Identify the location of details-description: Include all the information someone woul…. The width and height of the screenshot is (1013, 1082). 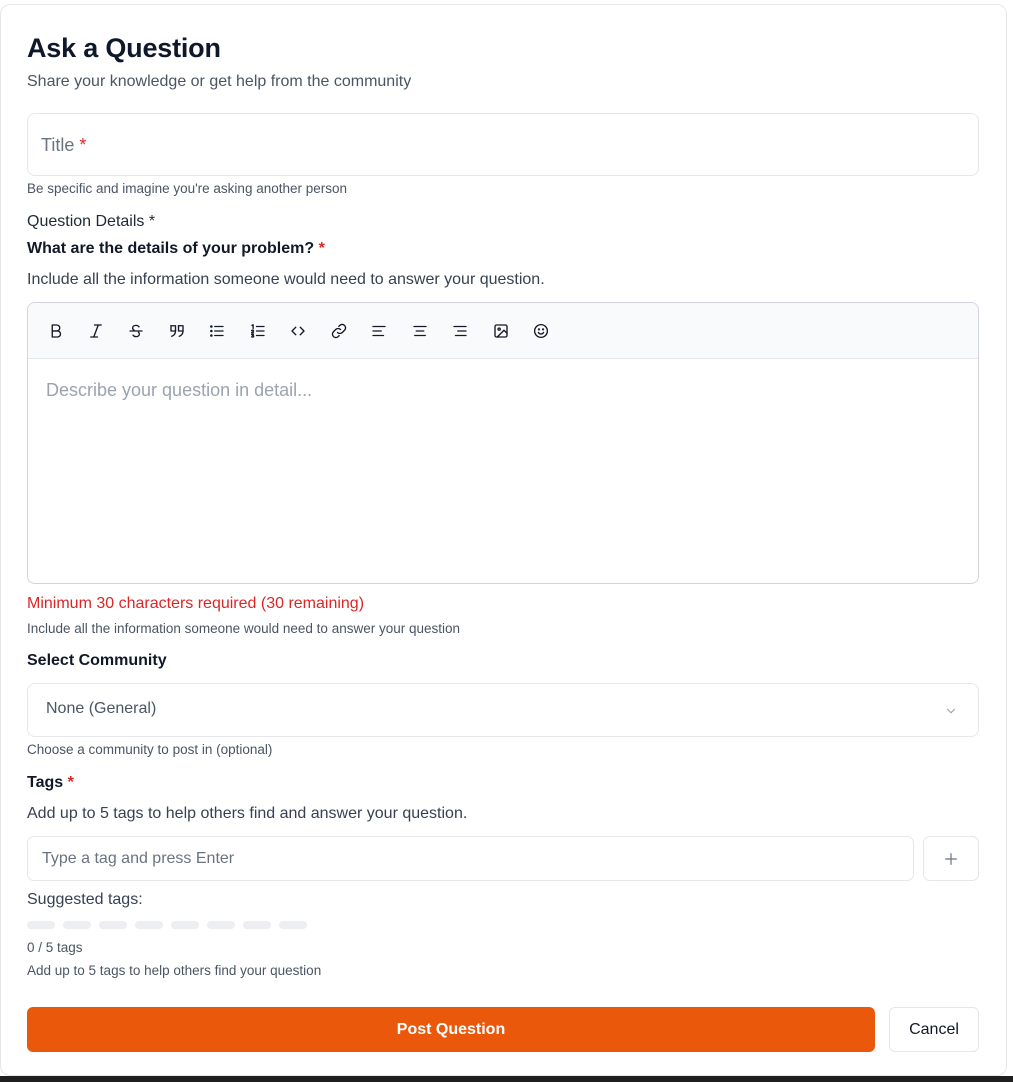
(286, 279).